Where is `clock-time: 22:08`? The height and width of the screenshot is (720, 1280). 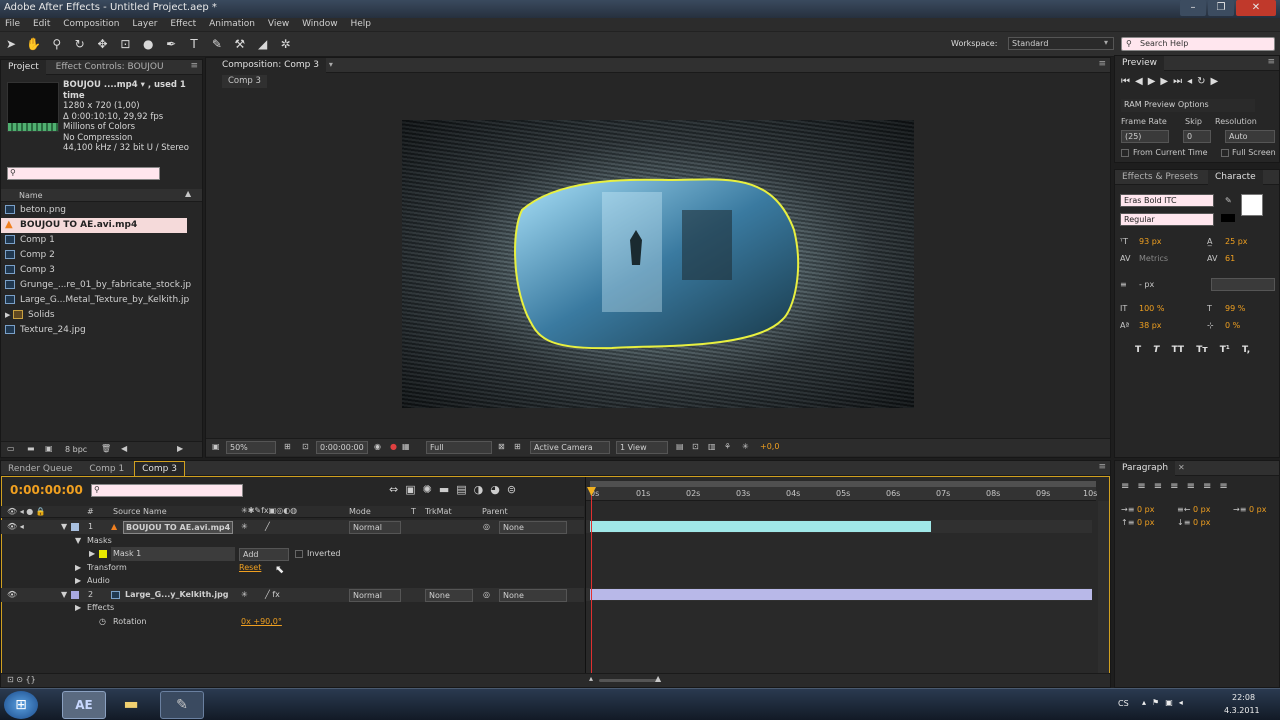
clock-time: 22:08 is located at coordinates (1243, 697).